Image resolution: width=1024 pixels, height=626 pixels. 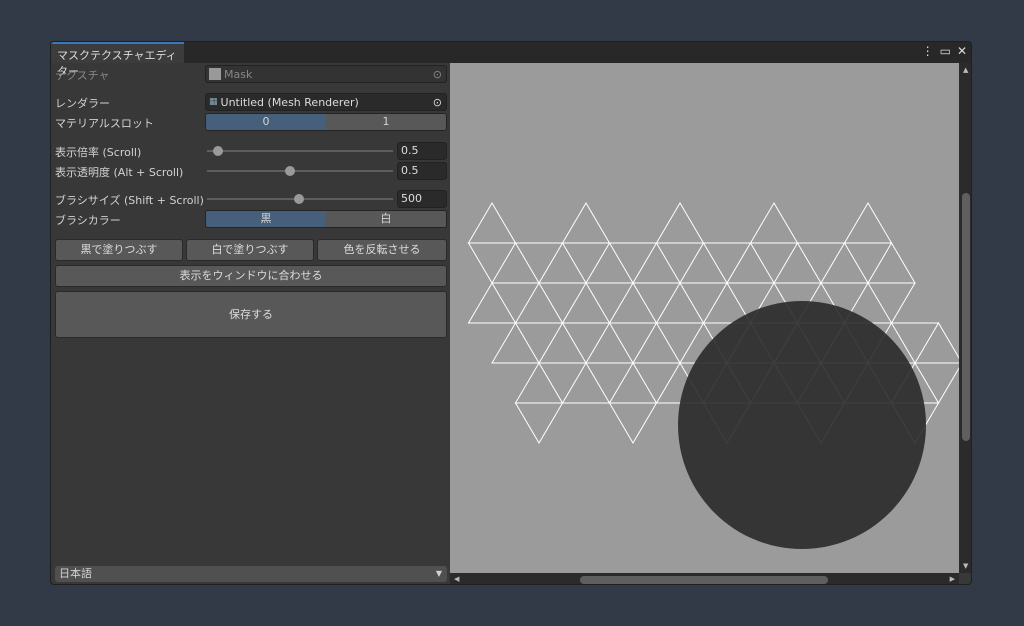 I want to click on texture-value: Mask, so click(x=238, y=74).